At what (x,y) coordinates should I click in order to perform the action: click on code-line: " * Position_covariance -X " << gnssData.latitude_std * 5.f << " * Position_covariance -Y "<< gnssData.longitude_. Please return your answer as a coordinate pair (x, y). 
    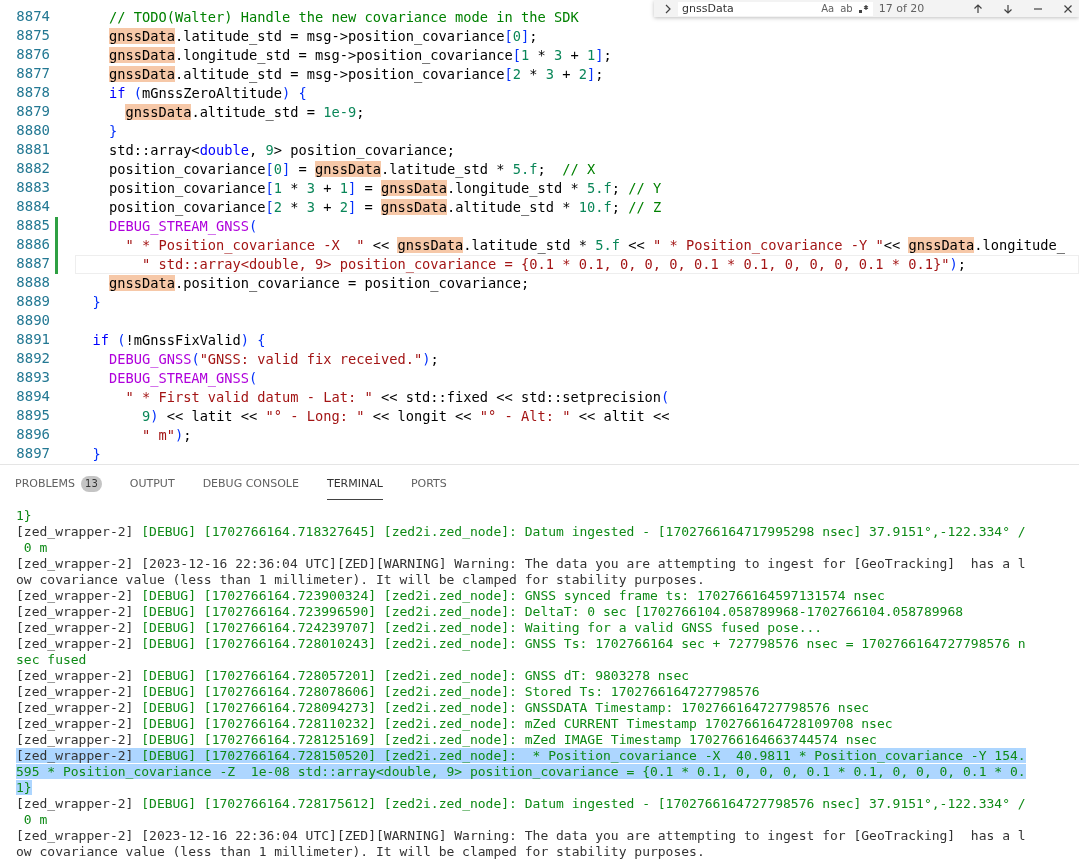
    Looking at the image, I should click on (594, 245).